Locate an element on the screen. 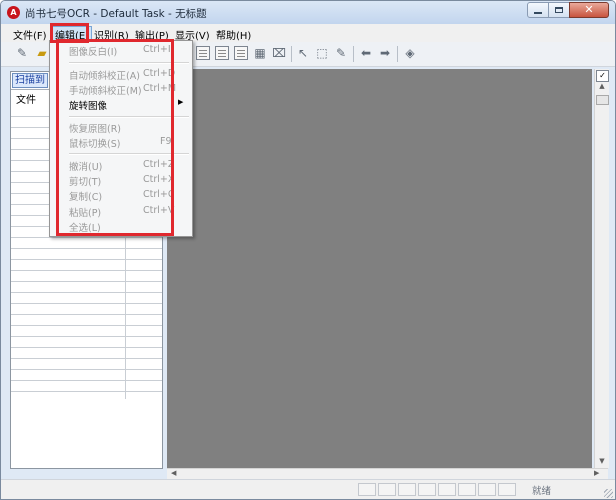 The image size is (616, 500). close-button: ✕ is located at coordinates (589, 10).